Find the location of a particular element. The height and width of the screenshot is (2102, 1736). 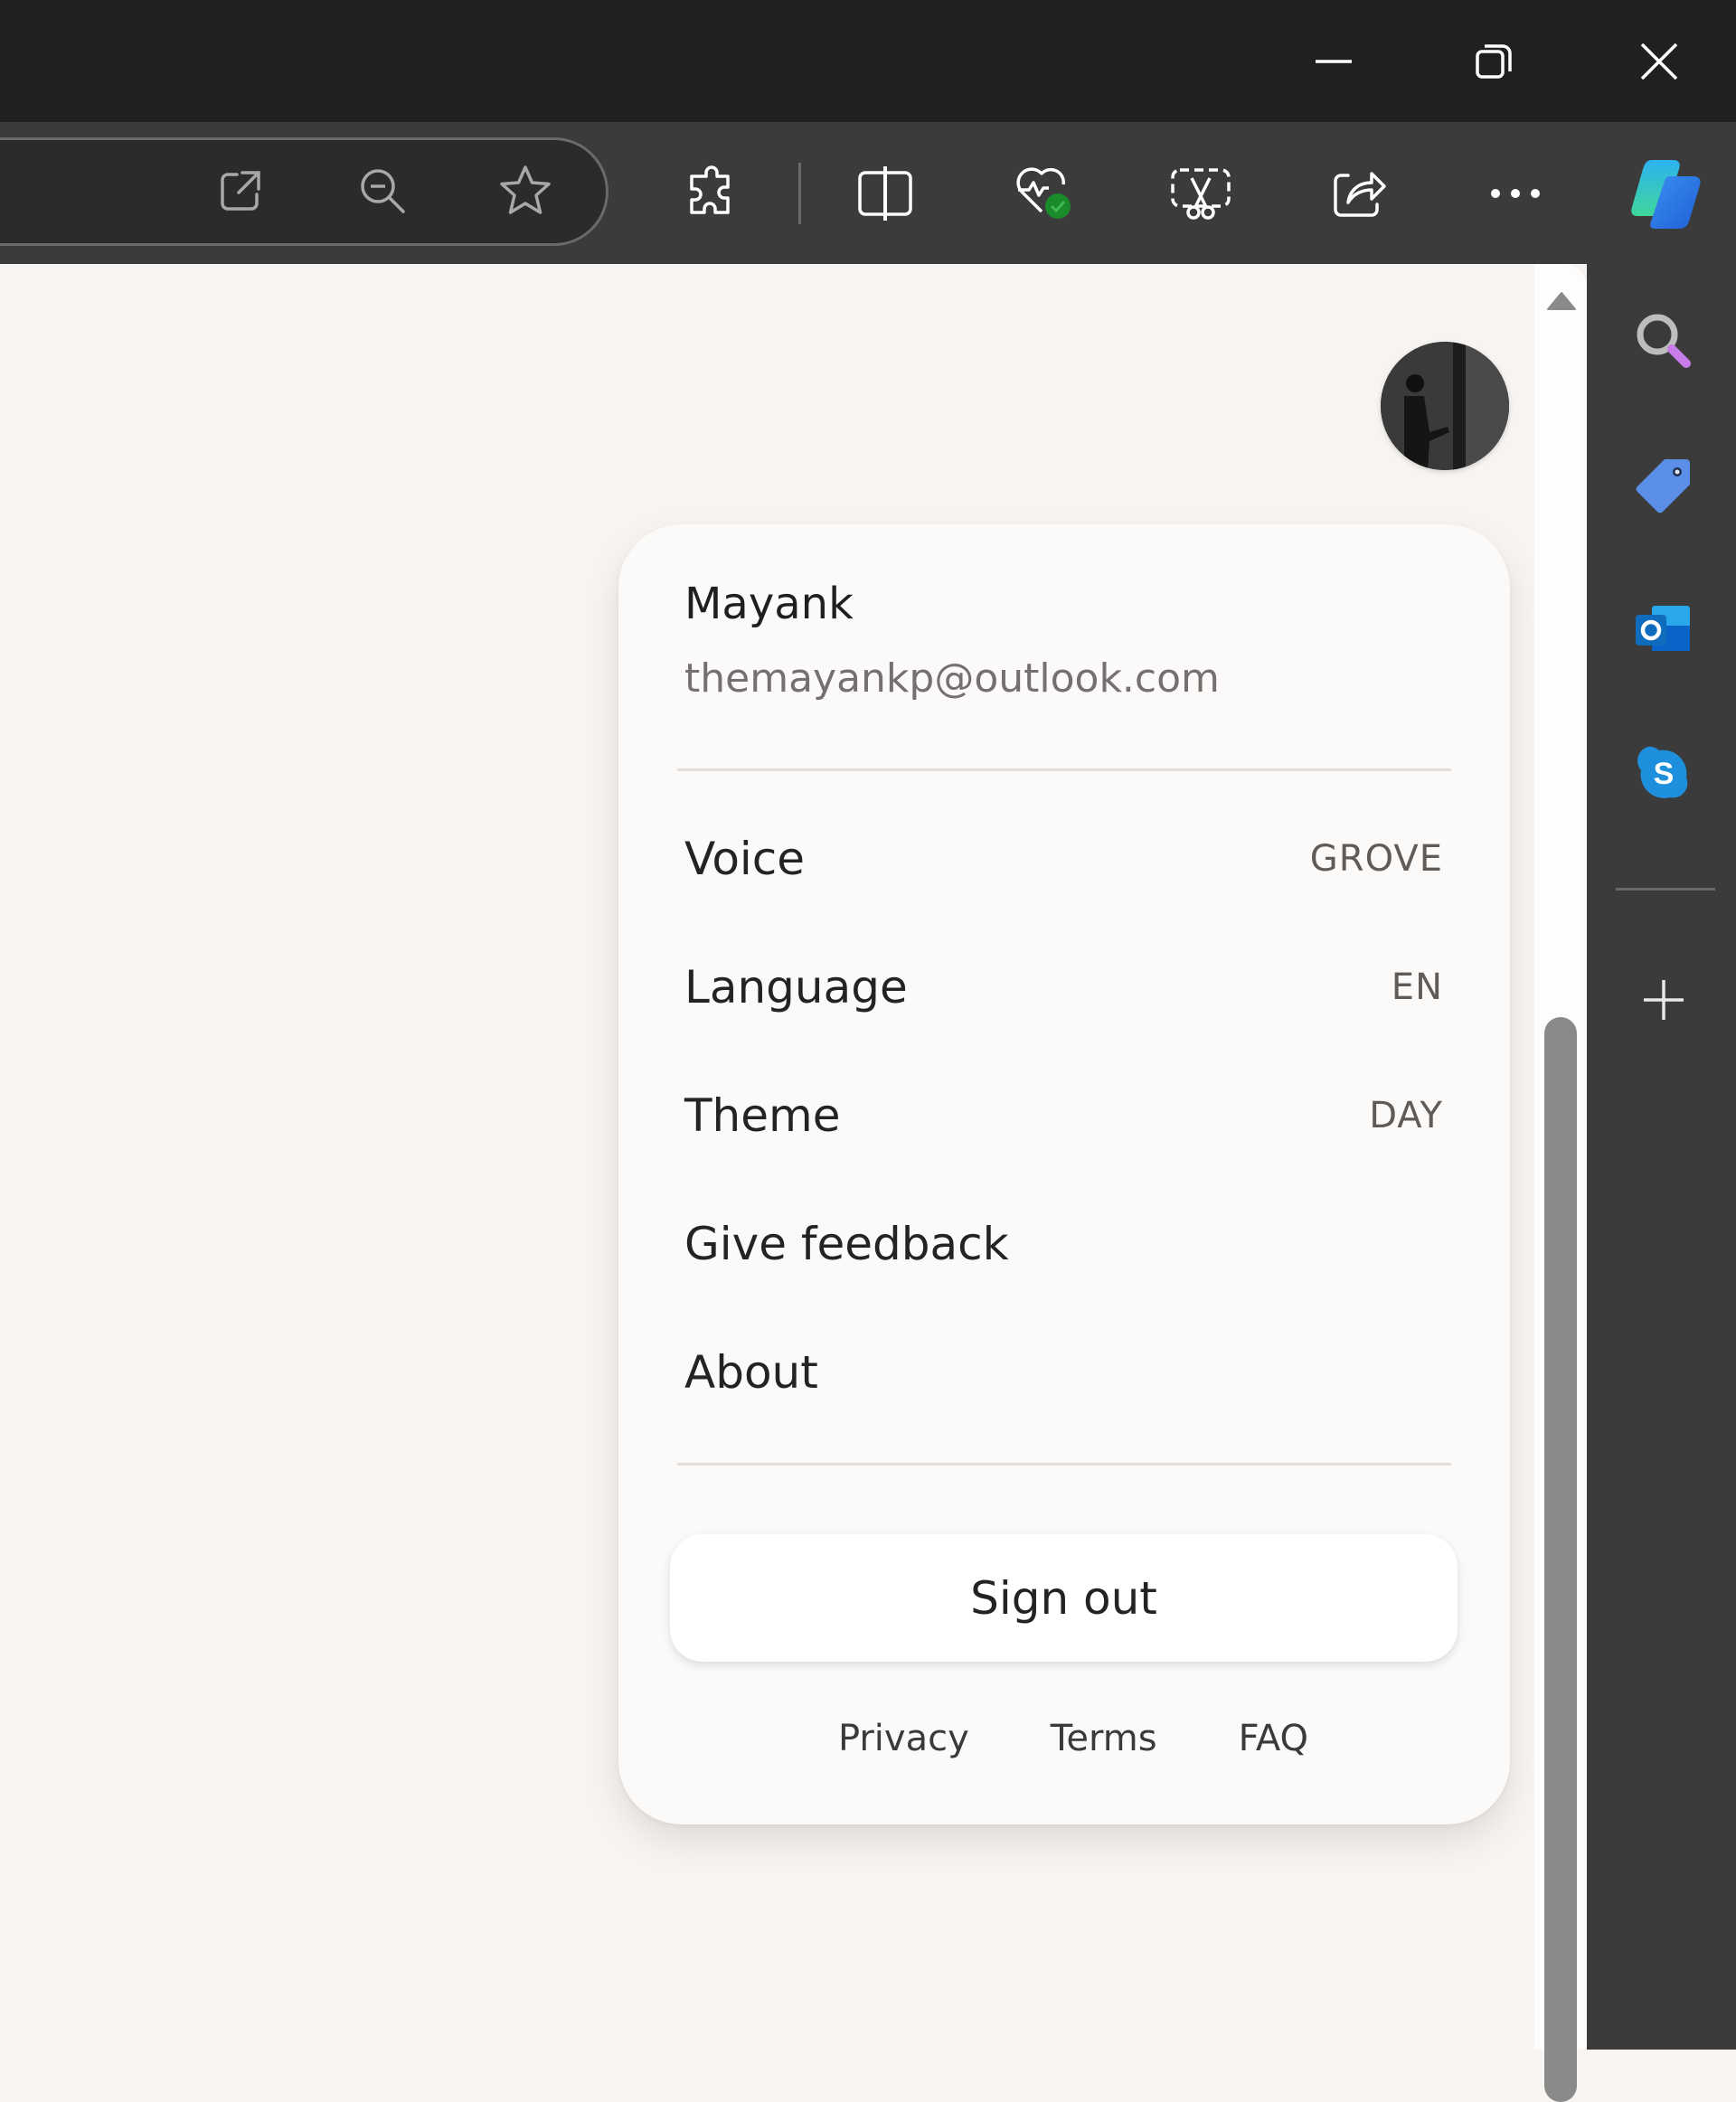

search-icon is located at coordinates (1664, 341).